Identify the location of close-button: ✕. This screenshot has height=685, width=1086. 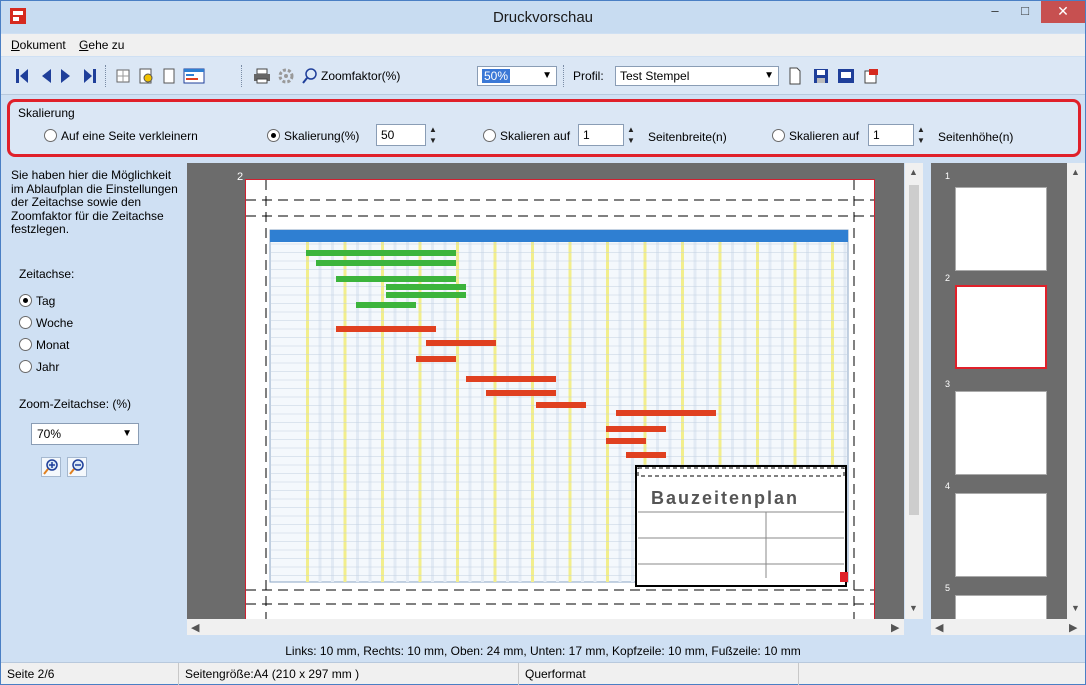
(1063, 12).